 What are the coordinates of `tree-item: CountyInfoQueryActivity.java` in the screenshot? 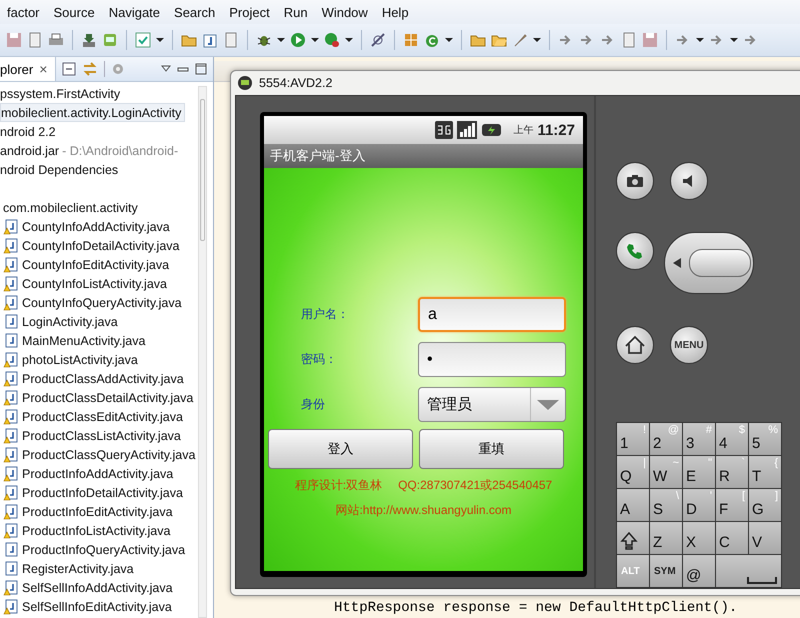 It's located at (92, 302).